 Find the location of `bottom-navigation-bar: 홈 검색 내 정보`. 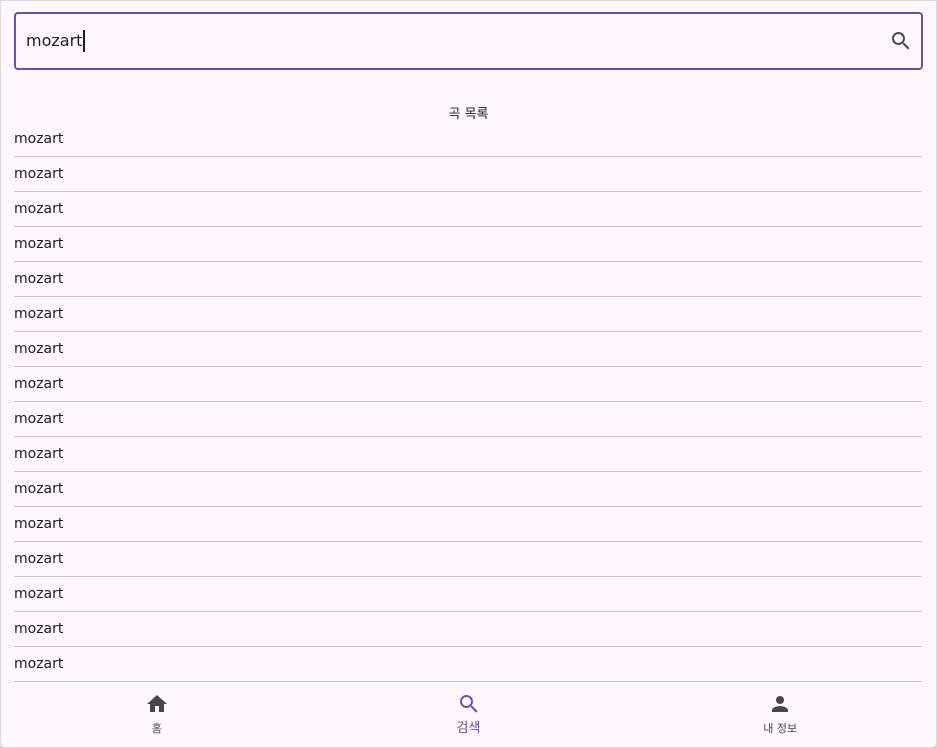

bottom-navigation-bar: 홈 검색 내 정보 is located at coordinates (468, 714).